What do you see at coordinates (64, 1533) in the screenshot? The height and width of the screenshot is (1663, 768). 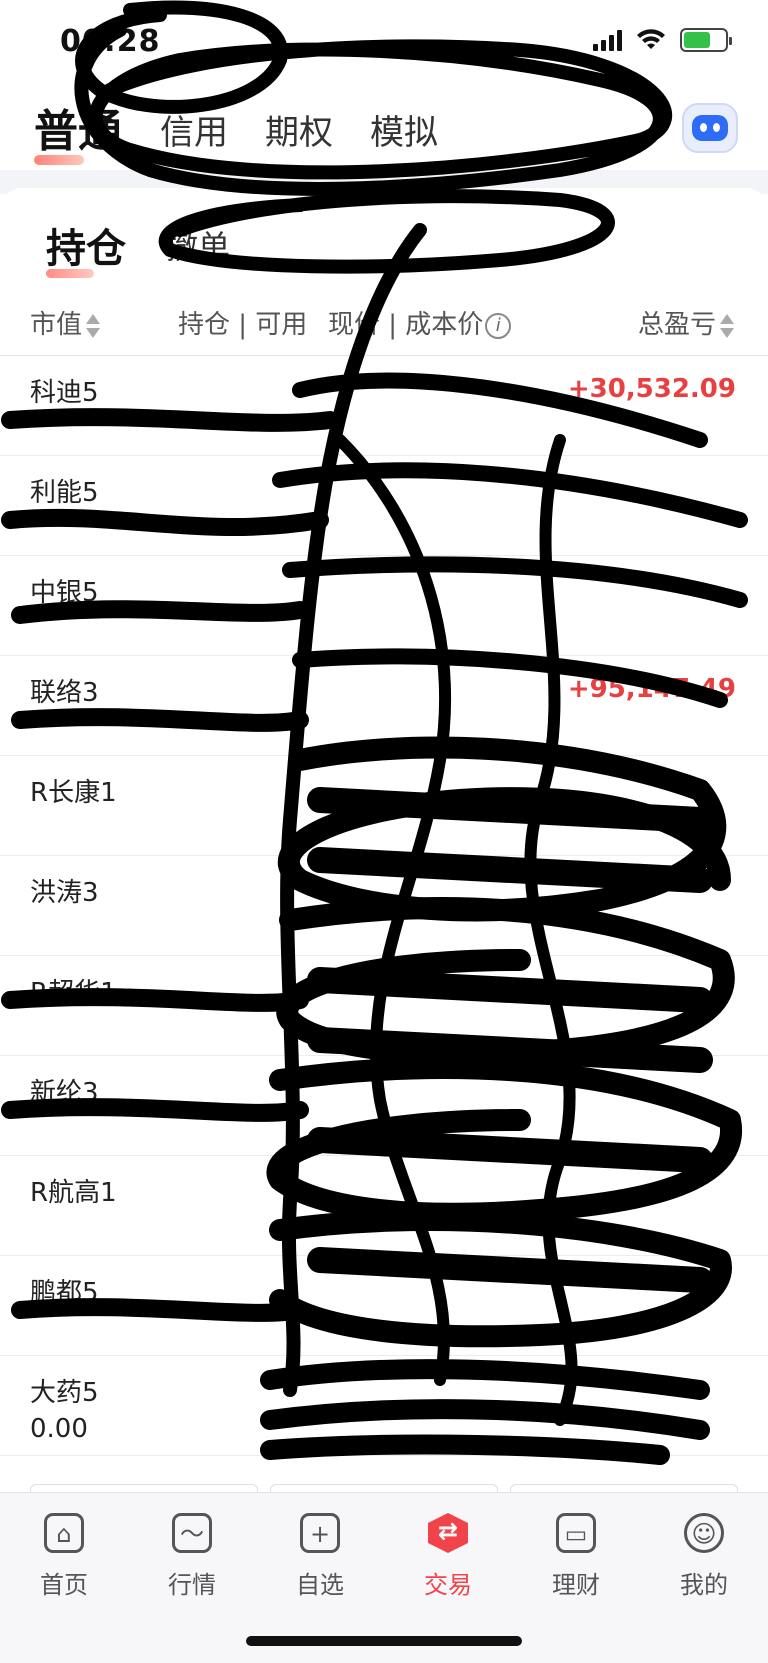 I see `home-icon: ⌂` at bounding box center [64, 1533].